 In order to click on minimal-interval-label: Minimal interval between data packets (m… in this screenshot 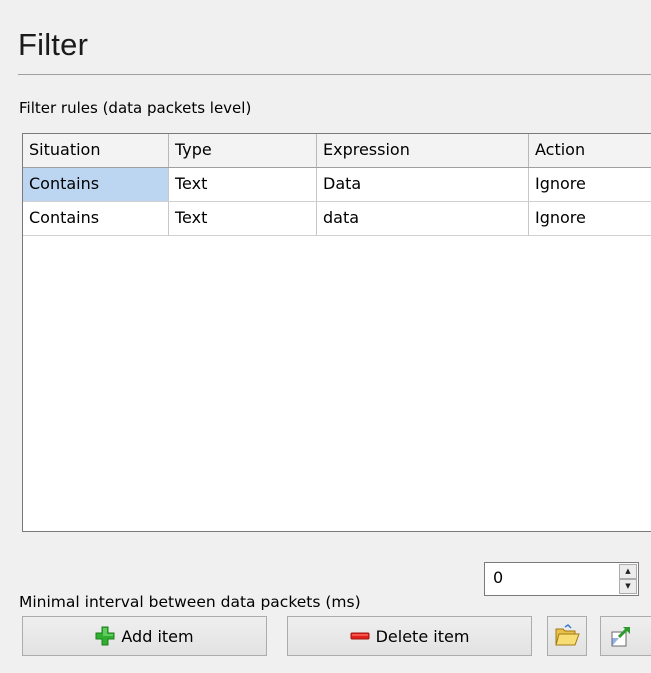, I will do `click(190, 602)`.